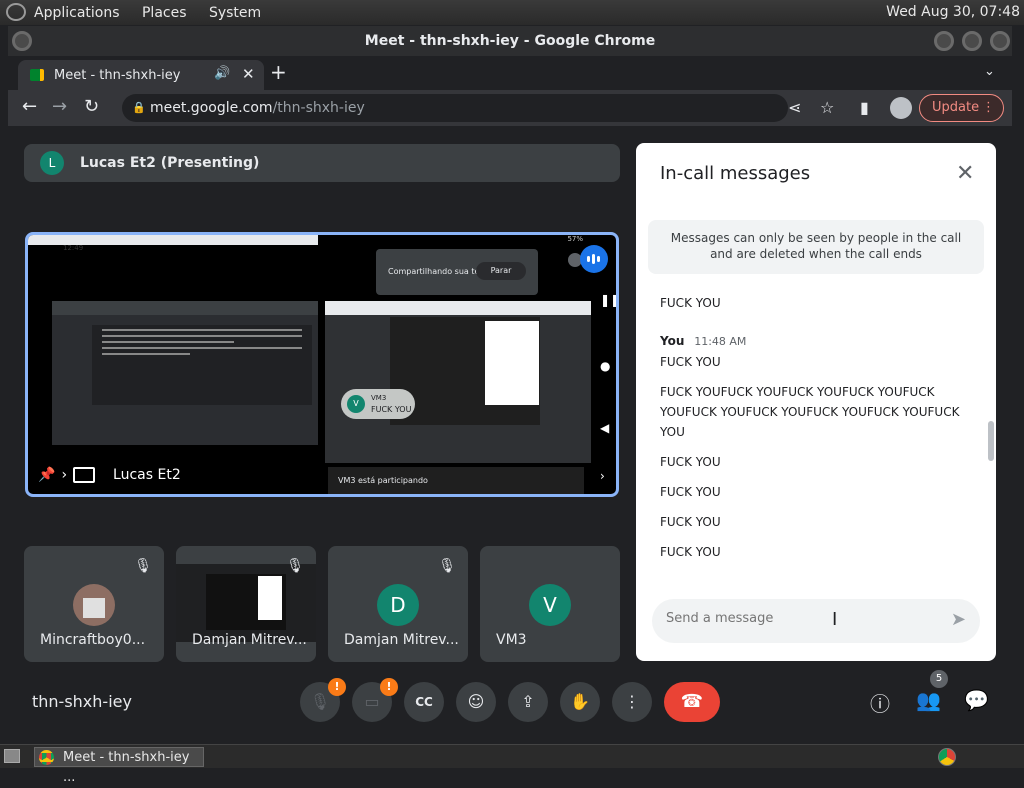 The height and width of the screenshot is (788, 1024). I want to click on new-tab-icon: +, so click(278, 72).